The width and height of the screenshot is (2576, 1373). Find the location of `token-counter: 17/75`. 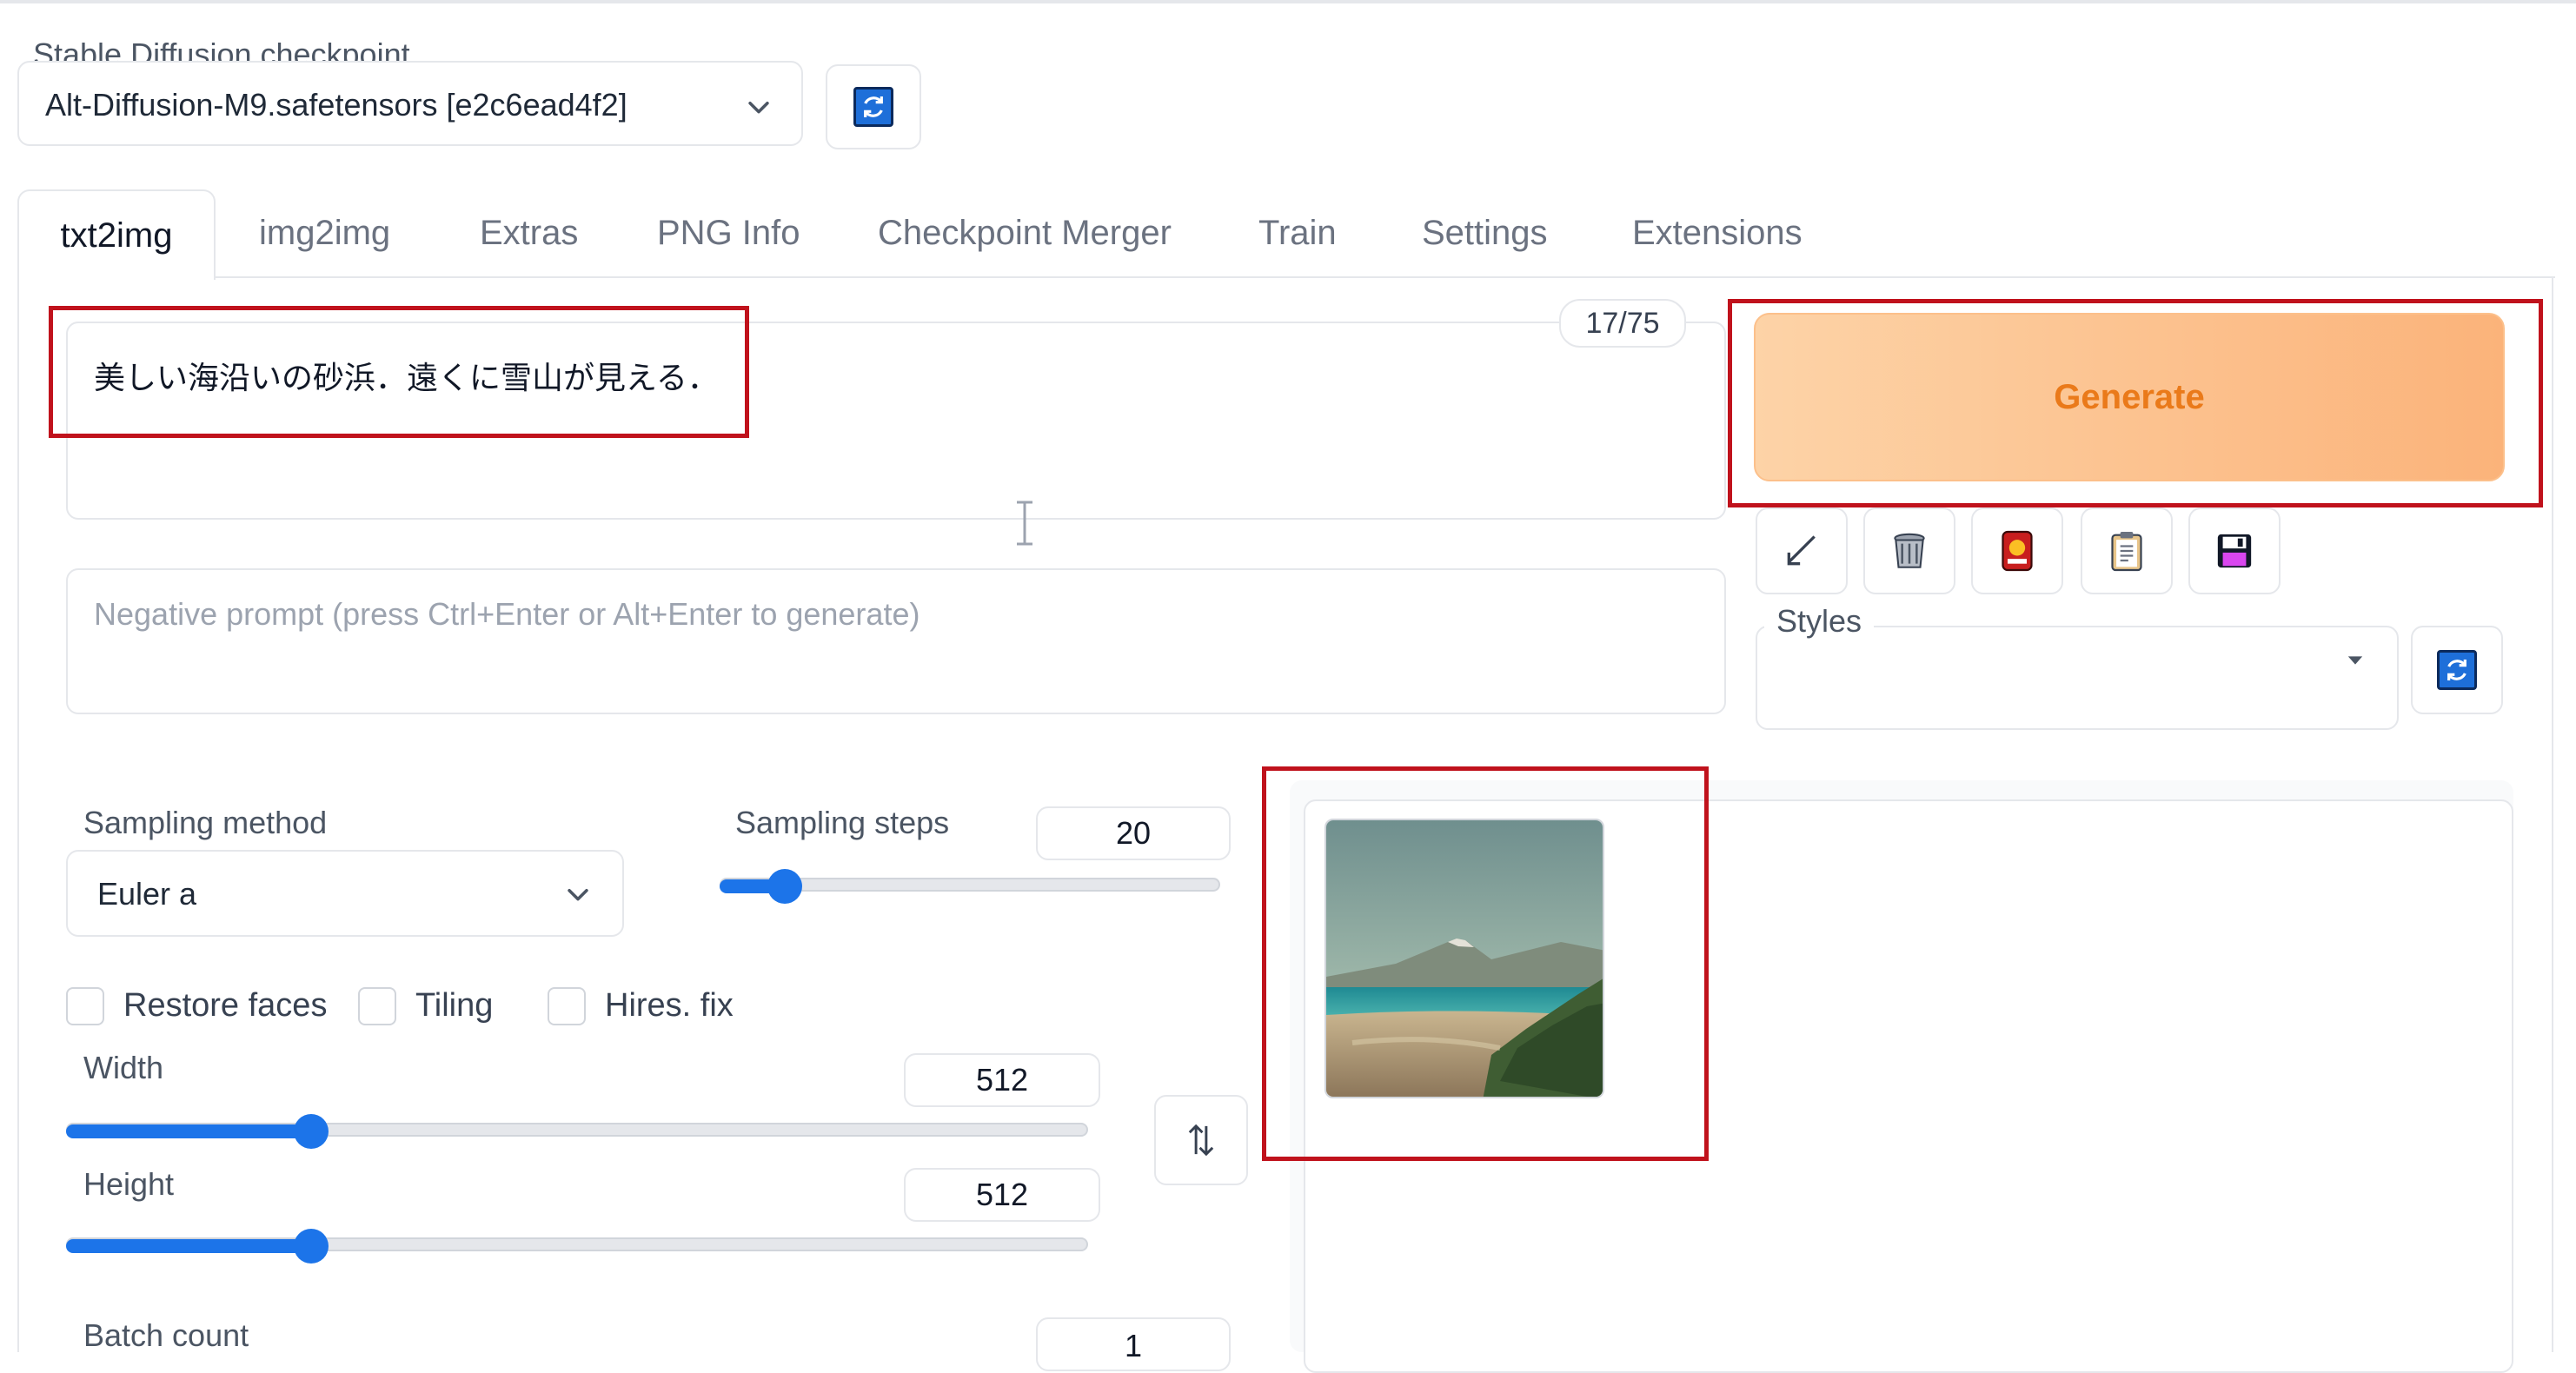

token-counter: 17/75 is located at coordinates (1622, 323).